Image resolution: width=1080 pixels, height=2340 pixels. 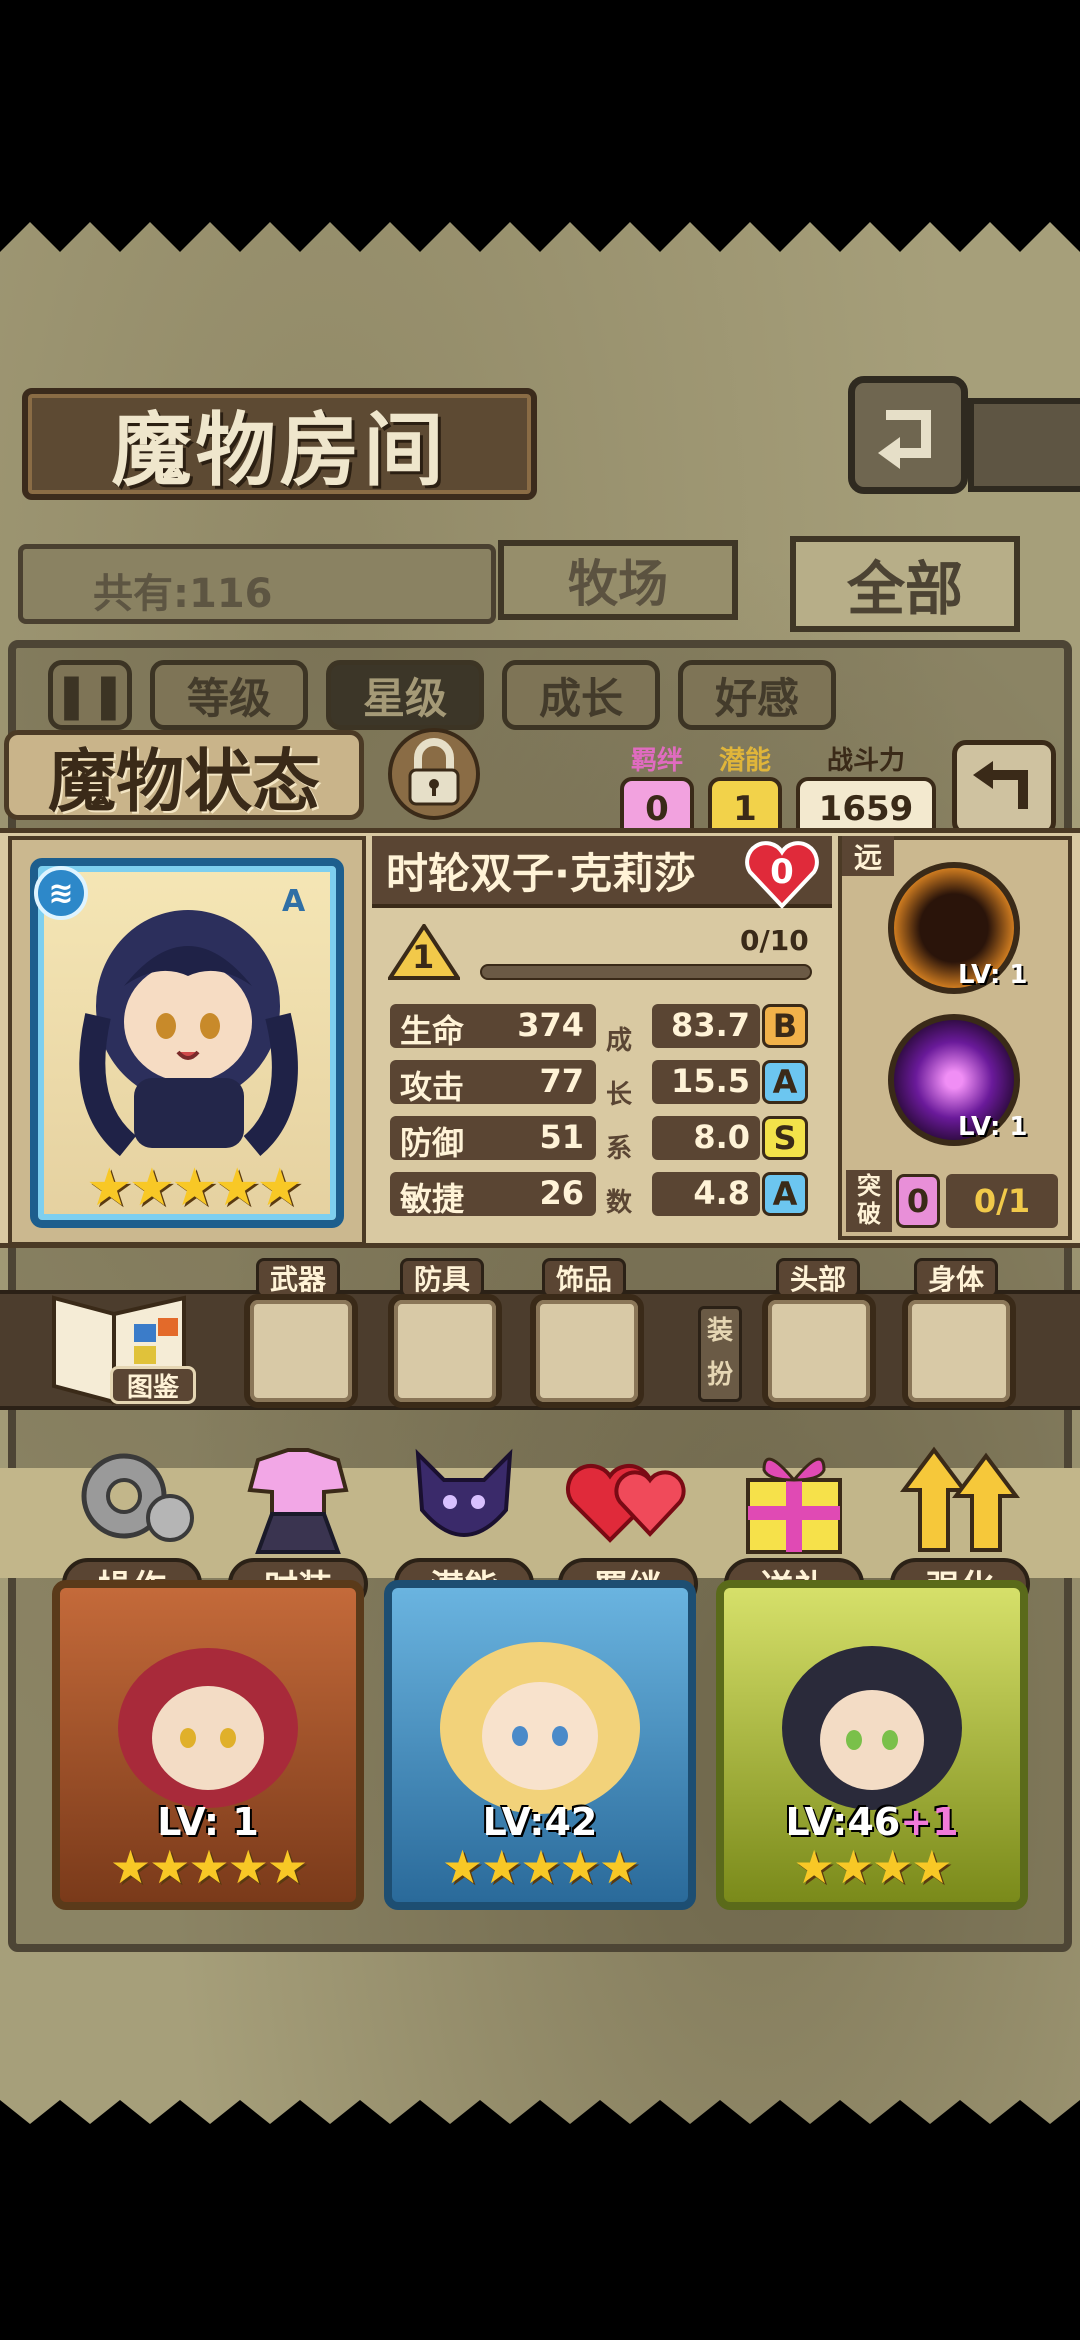 What do you see at coordinates (618, 1041) in the screenshot?
I see `growth-label-1: 成` at bounding box center [618, 1041].